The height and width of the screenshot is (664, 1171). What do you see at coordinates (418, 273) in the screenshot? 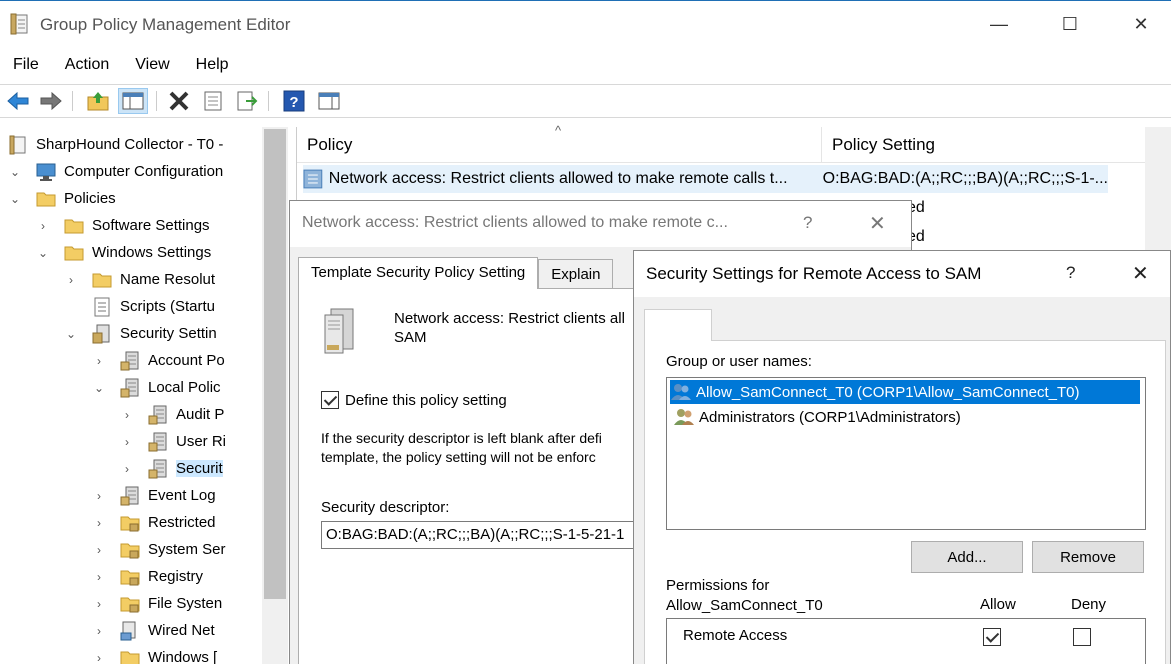
I see `tab-template-security-policy-setting: Template Security Policy Setting` at bounding box center [418, 273].